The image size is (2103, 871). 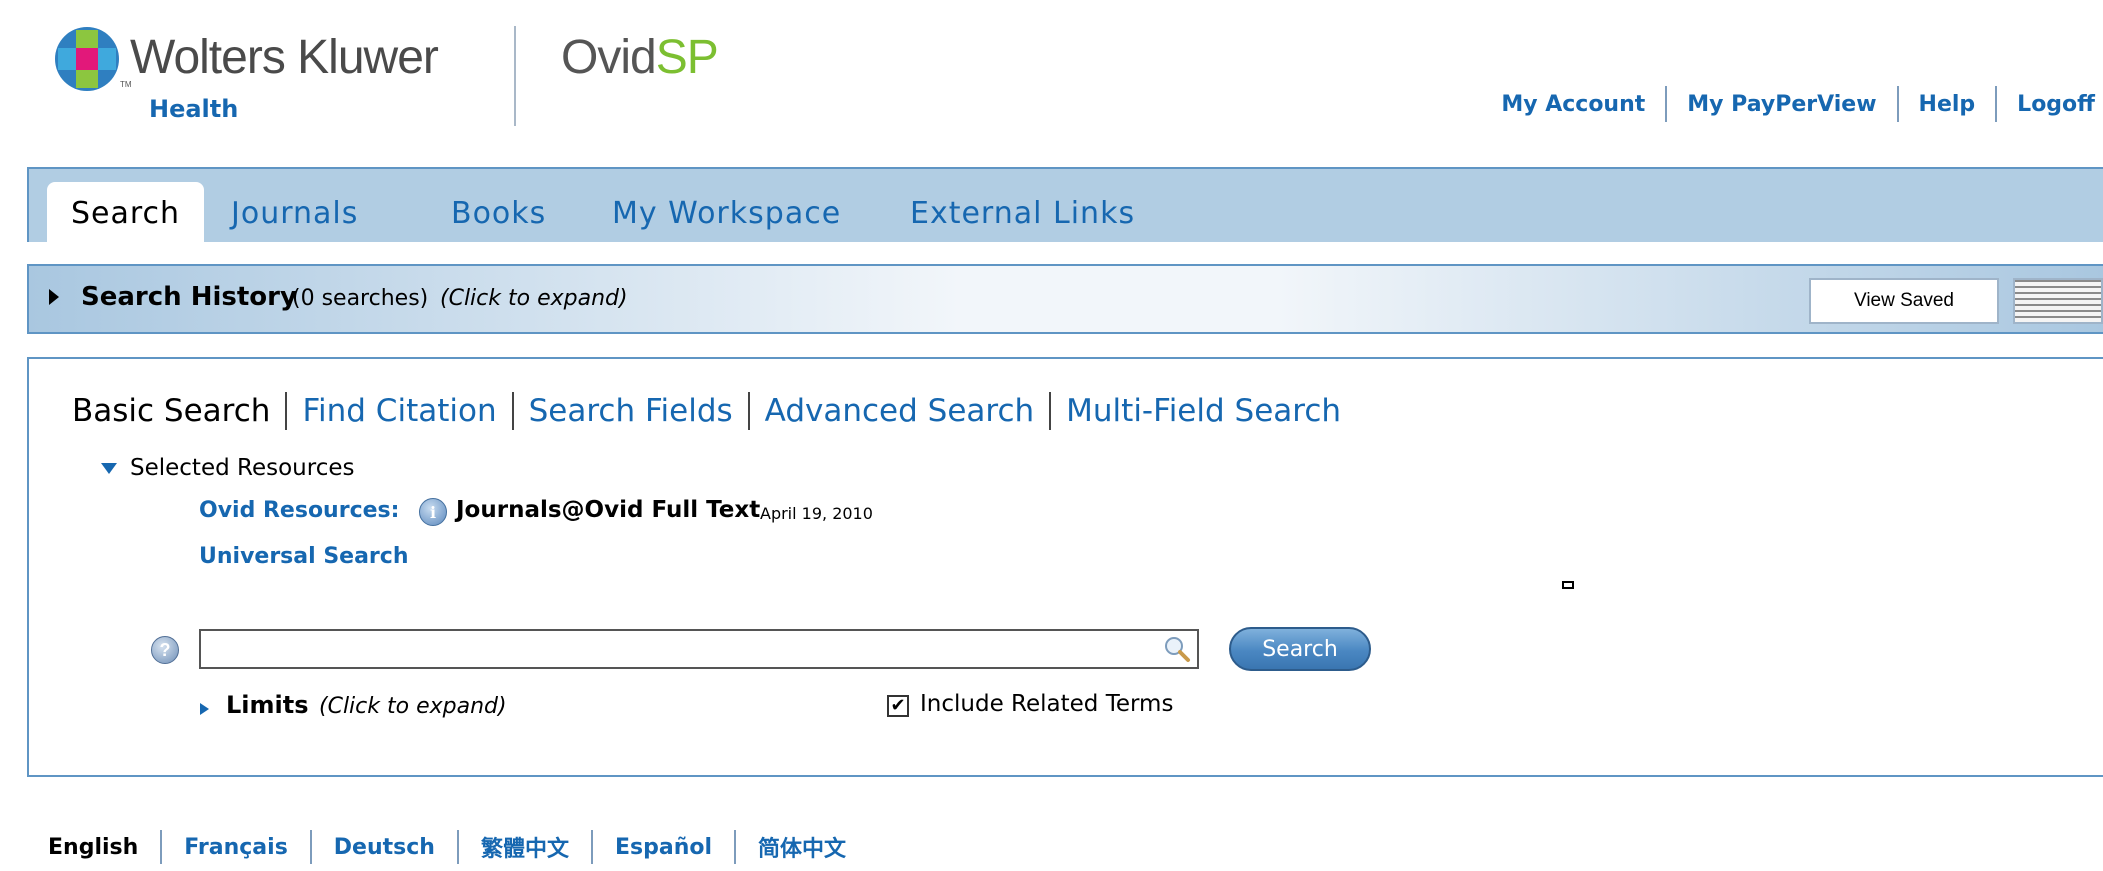 What do you see at coordinates (498, 213) in the screenshot?
I see `tab-books: Books` at bounding box center [498, 213].